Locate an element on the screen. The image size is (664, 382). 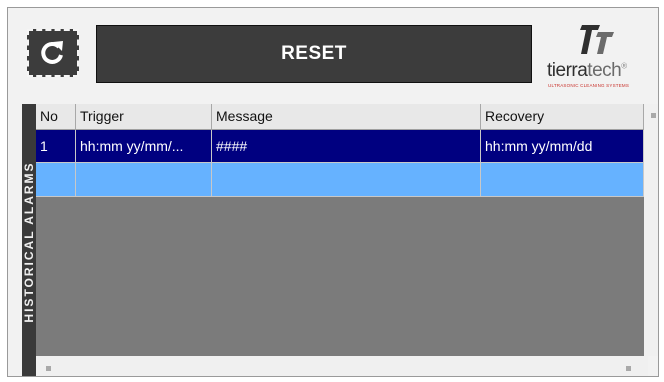
column-header-recovery: Recovery is located at coordinates (562, 117).